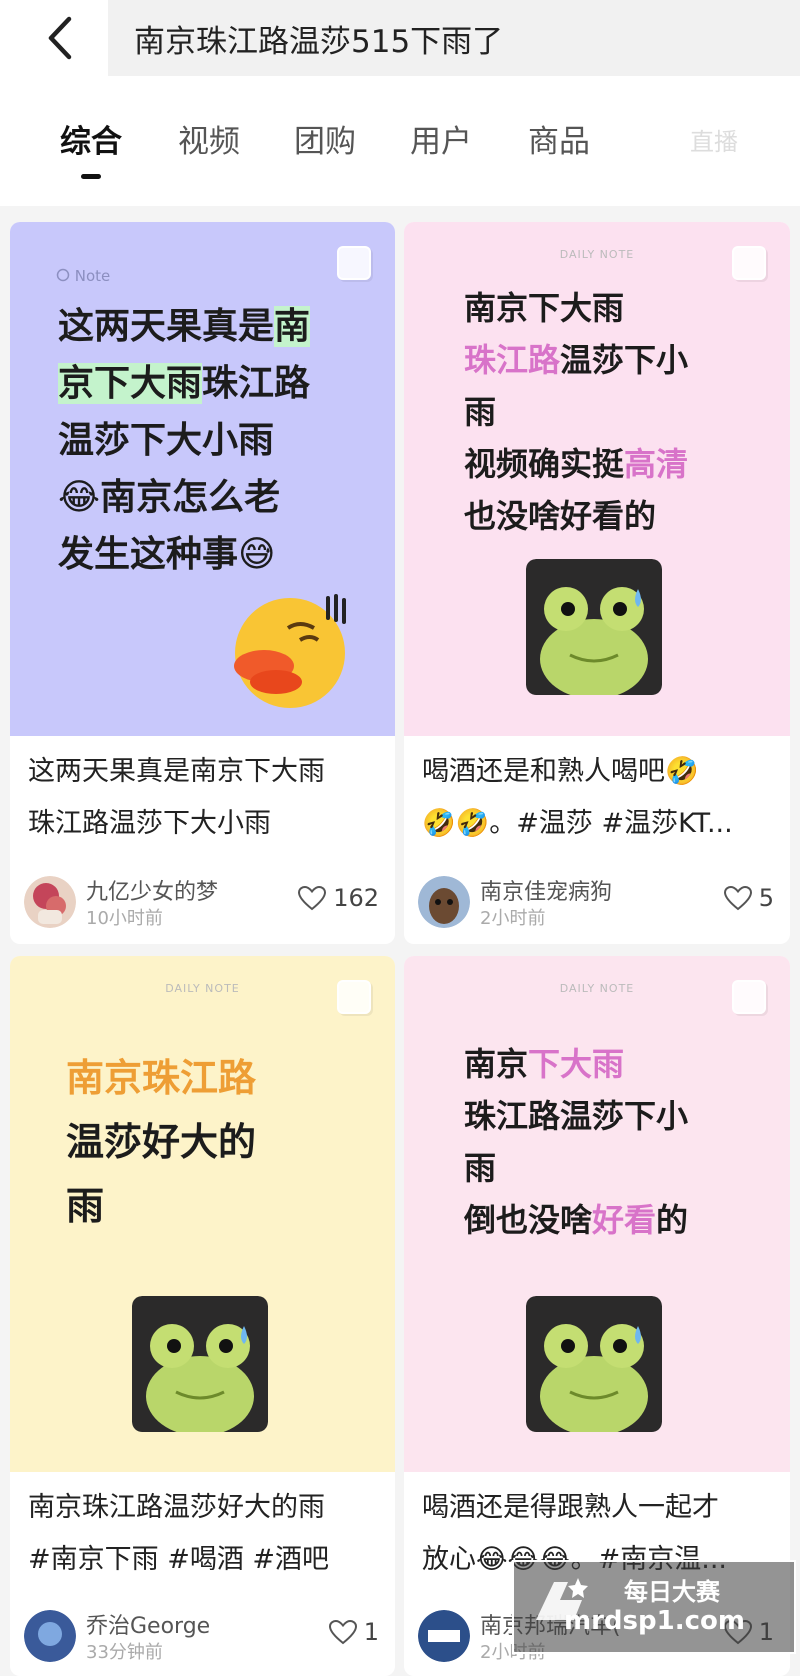 The image size is (800, 1676). I want to click on tab-label: 综合, so click(91, 142).